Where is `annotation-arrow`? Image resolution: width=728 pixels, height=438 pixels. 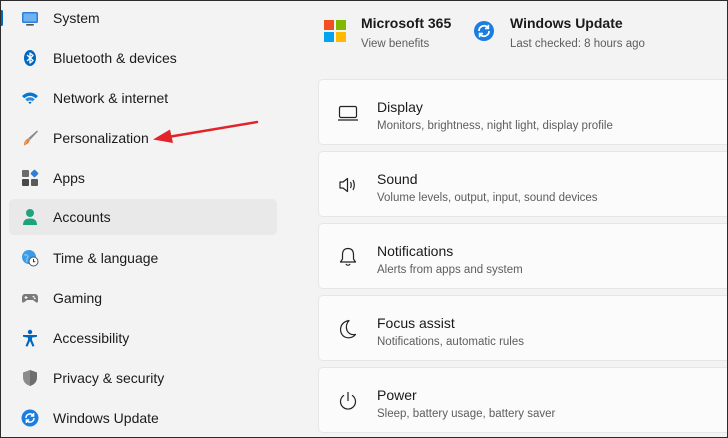
annotation-arrow is located at coordinates (206, 131).